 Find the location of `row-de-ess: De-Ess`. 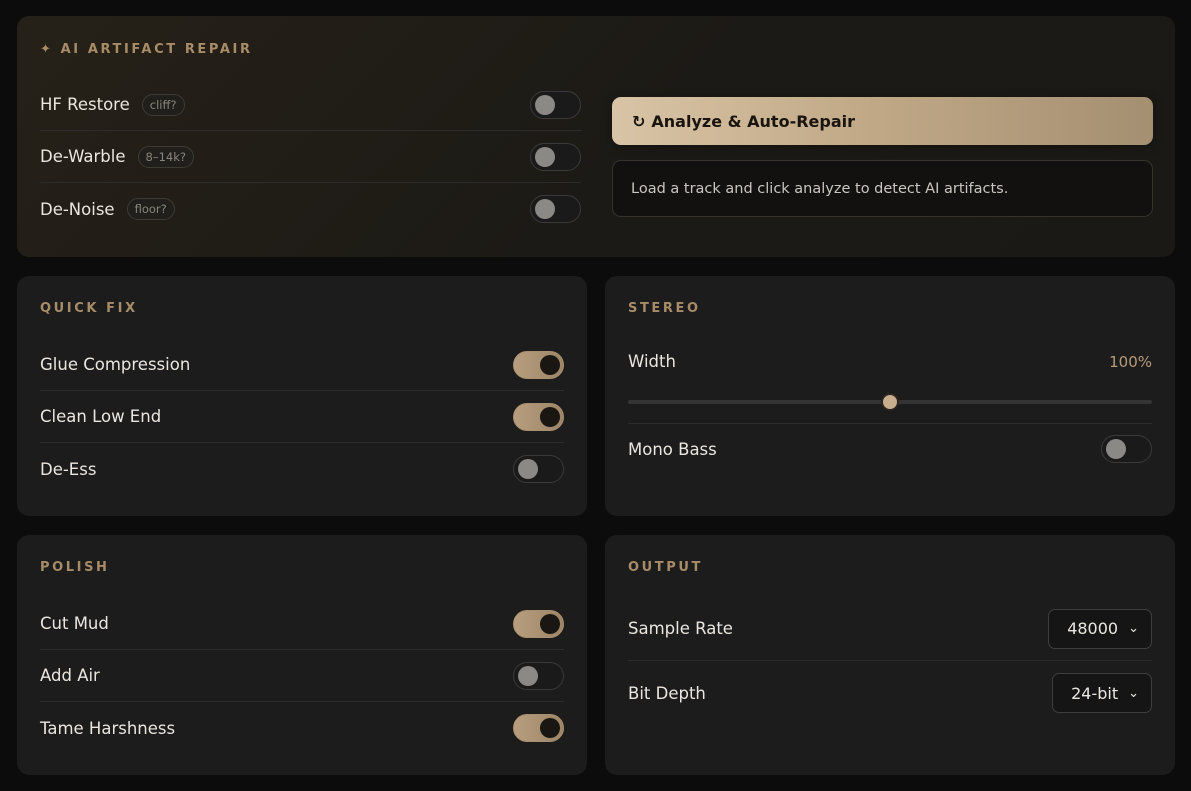

row-de-ess: De-Ess is located at coordinates (302, 469).